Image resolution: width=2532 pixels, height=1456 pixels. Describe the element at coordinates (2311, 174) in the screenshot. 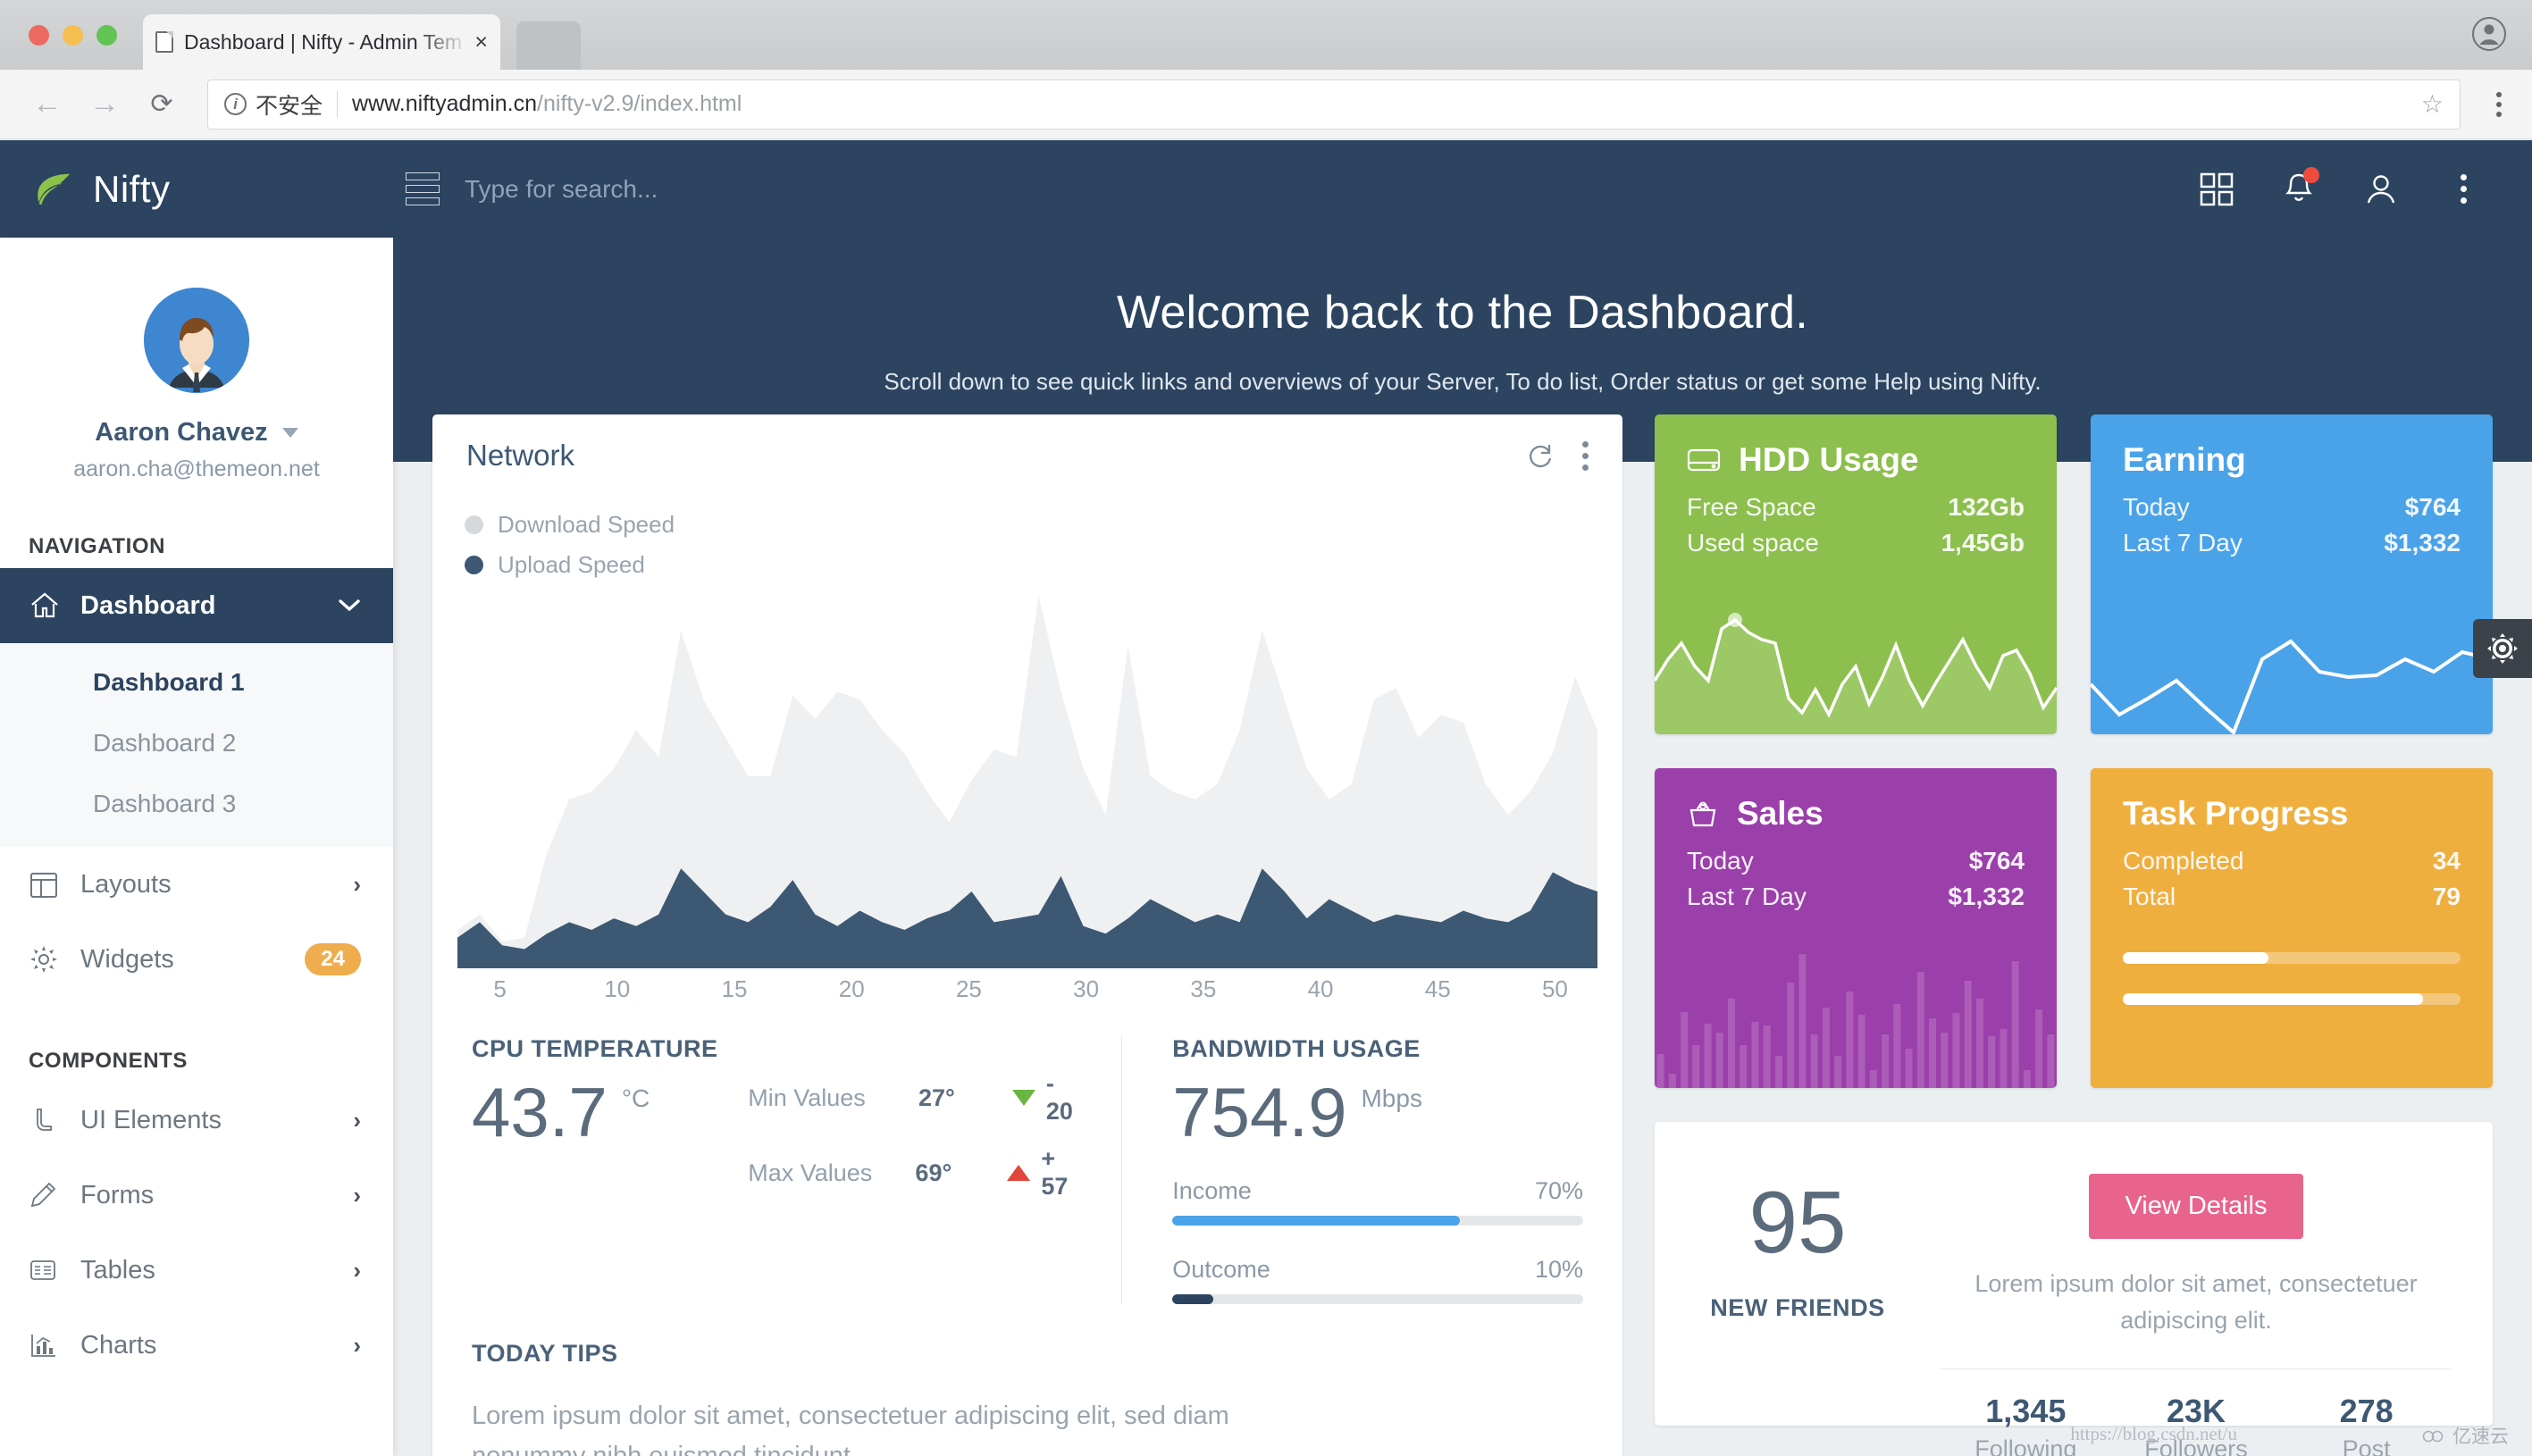

I see `notification-badge` at that location.